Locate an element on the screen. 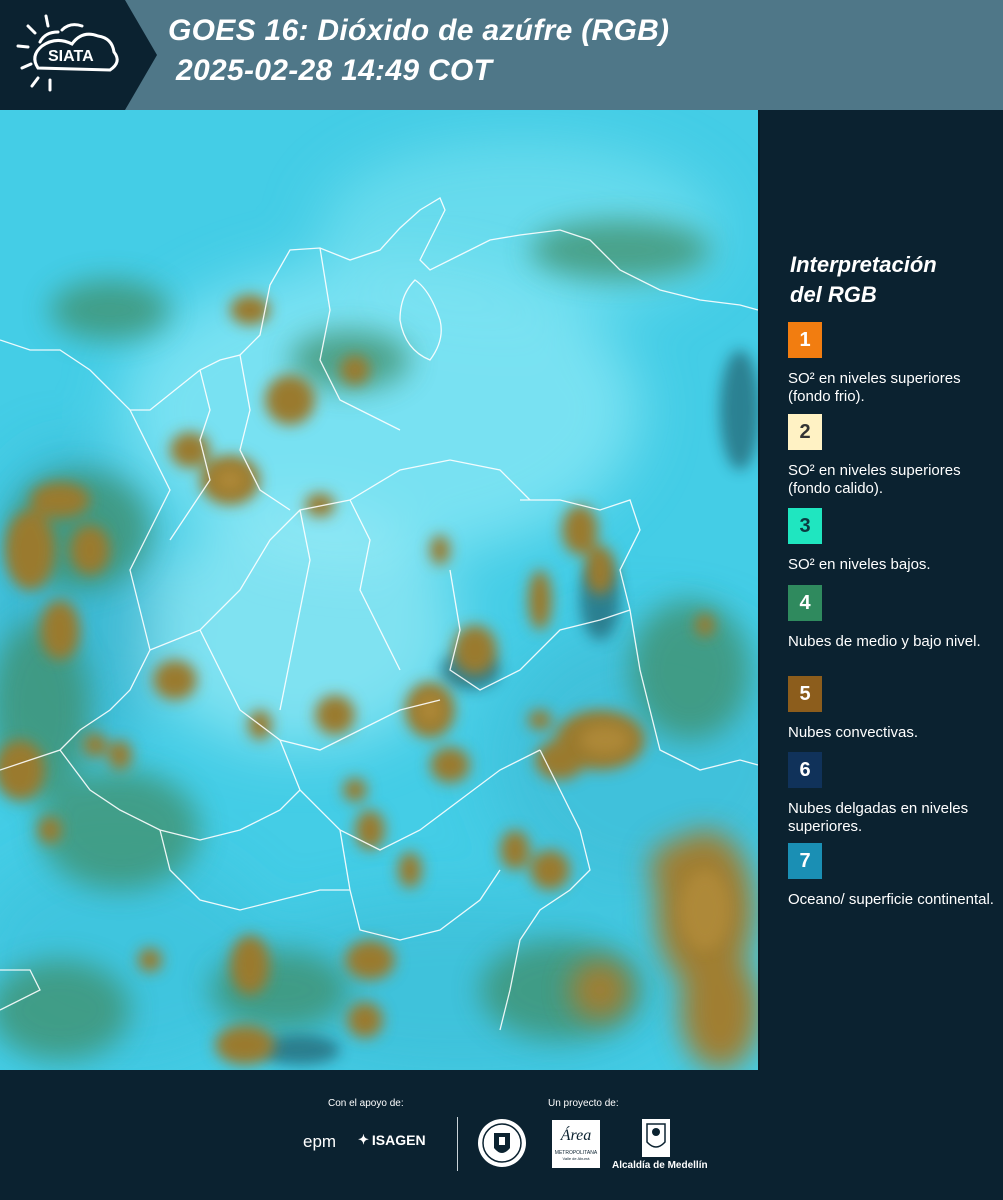 The image size is (1003, 1200). legend-swatch: 4 is located at coordinates (805, 603).